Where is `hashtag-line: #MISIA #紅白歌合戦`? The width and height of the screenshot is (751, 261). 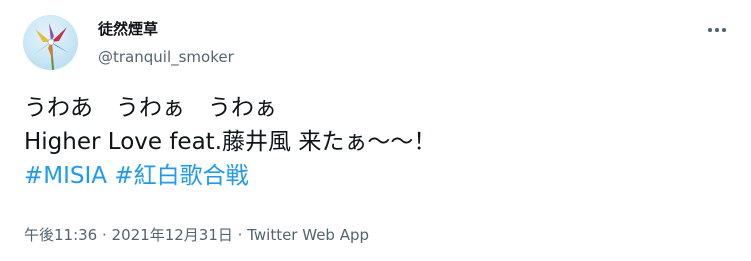
hashtag-line: #MISIA #紅白歌合戦 is located at coordinates (230, 176).